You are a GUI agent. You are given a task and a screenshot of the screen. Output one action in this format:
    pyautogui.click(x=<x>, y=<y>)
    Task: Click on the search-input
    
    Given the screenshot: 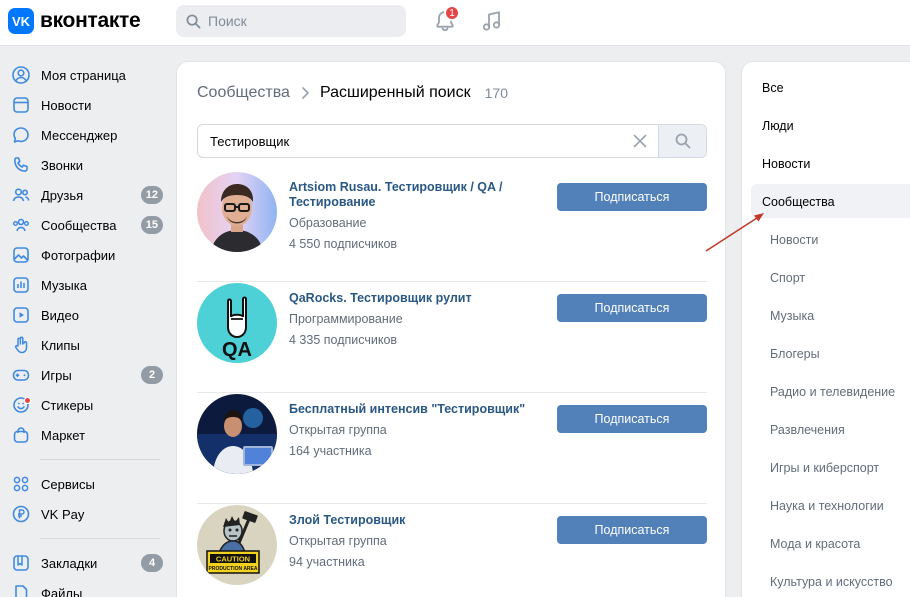 What is the action you would take?
    pyautogui.click(x=298, y=21)
    